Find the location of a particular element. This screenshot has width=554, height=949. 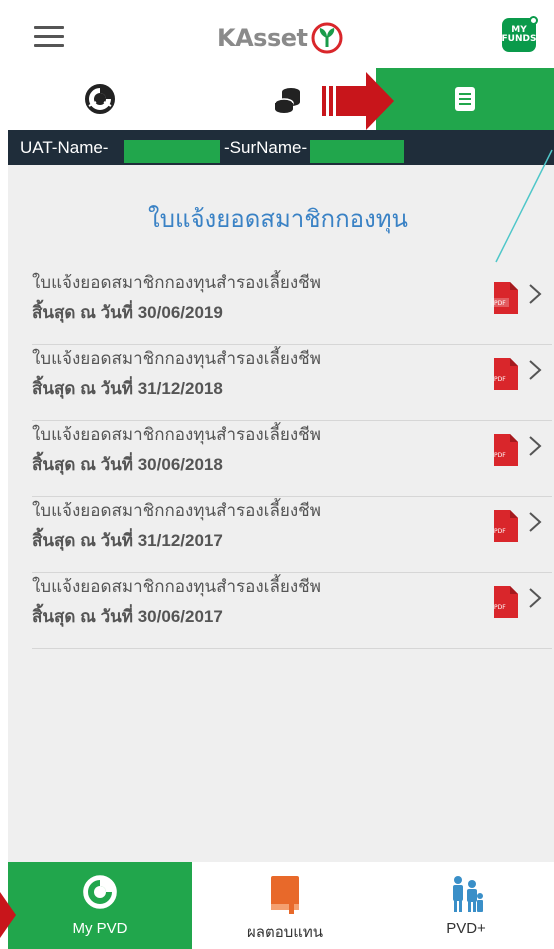

nav-pvd-plus: PVD+ is located at coordinates (466, 905).